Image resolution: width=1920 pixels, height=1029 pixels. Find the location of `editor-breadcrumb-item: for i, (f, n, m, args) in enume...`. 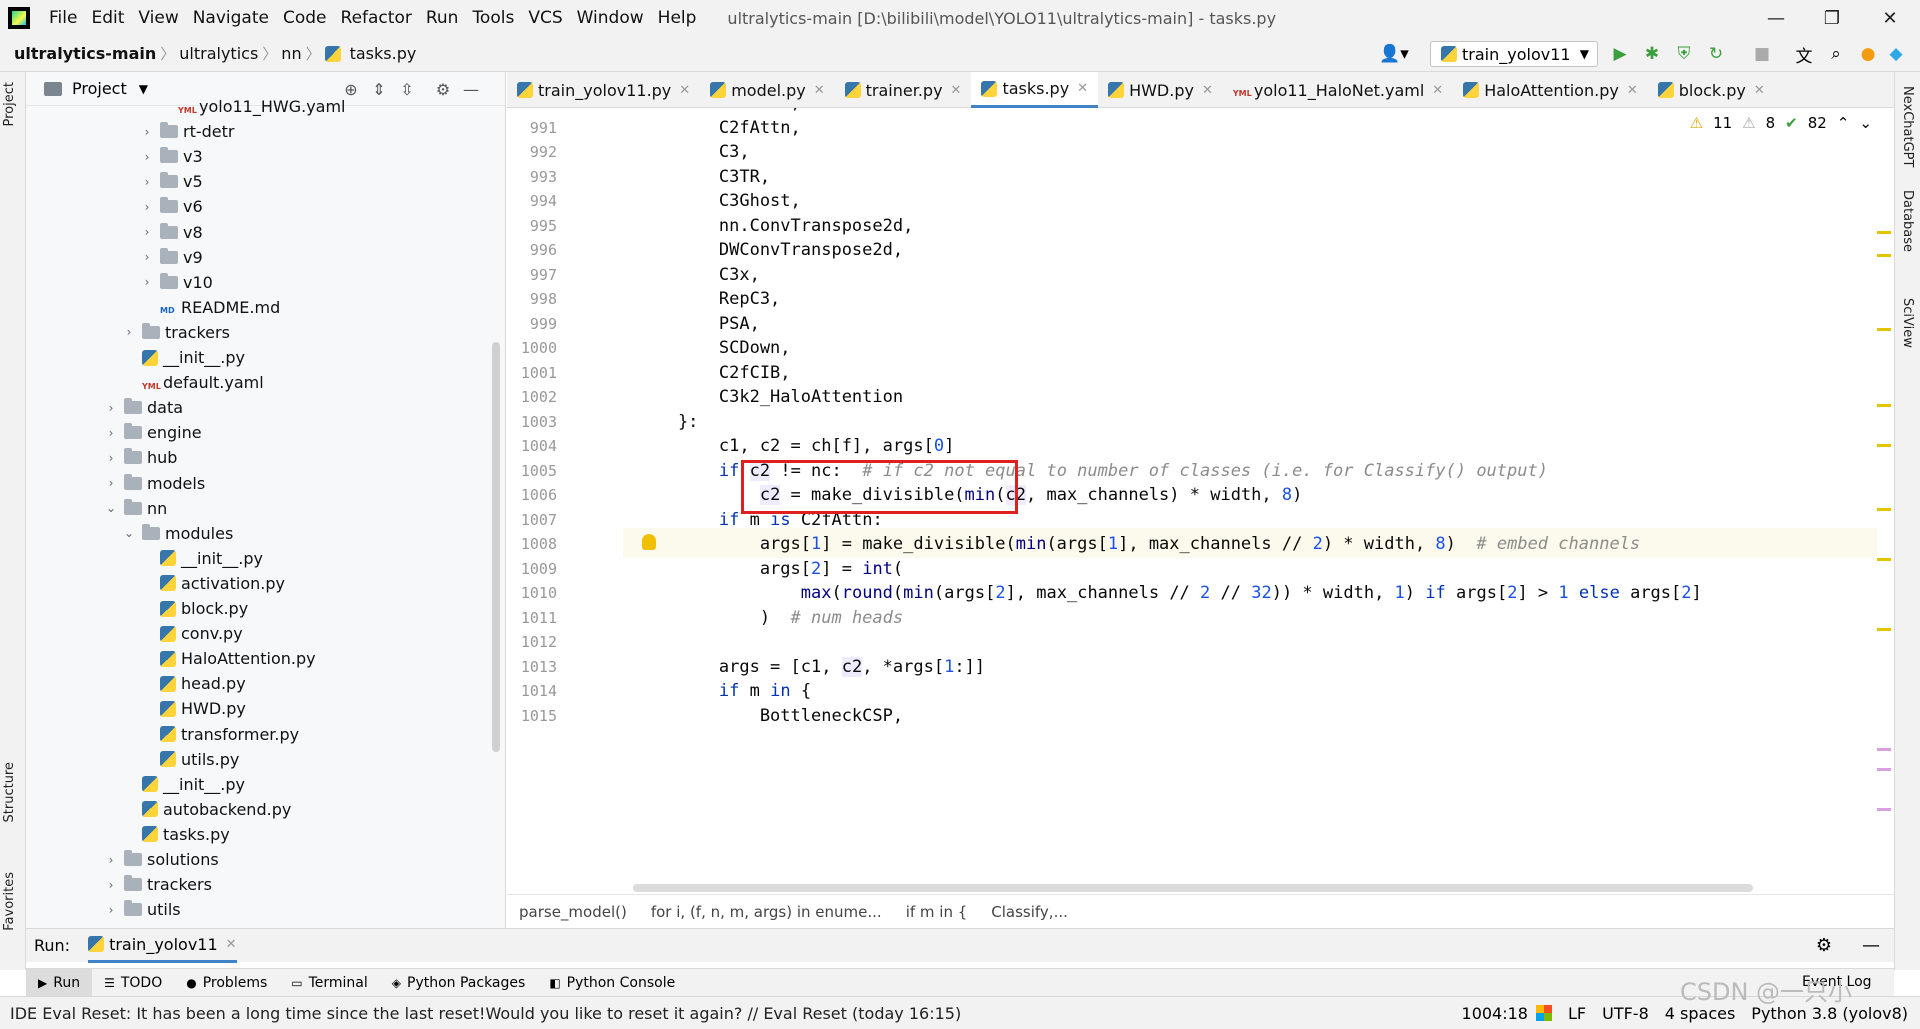

editor-breadcrumb-item: for i, (f, n, m, args) in enume... is located at coordinates (766, 912).